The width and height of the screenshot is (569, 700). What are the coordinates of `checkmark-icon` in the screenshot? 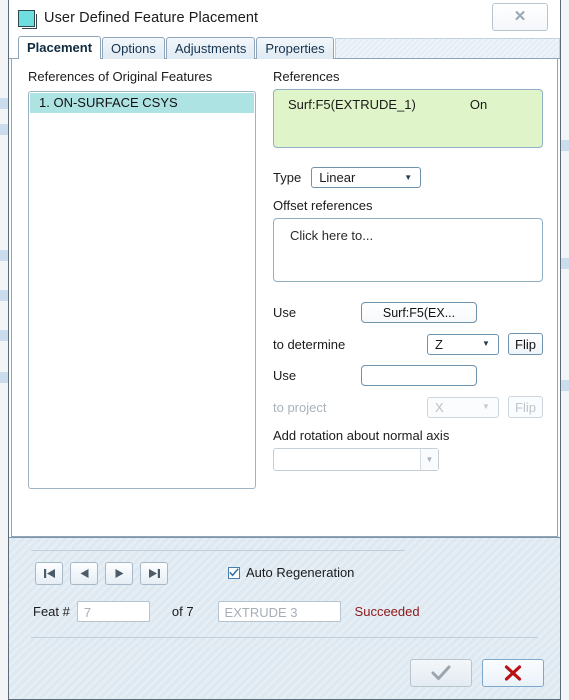 It's located at (441, 672).